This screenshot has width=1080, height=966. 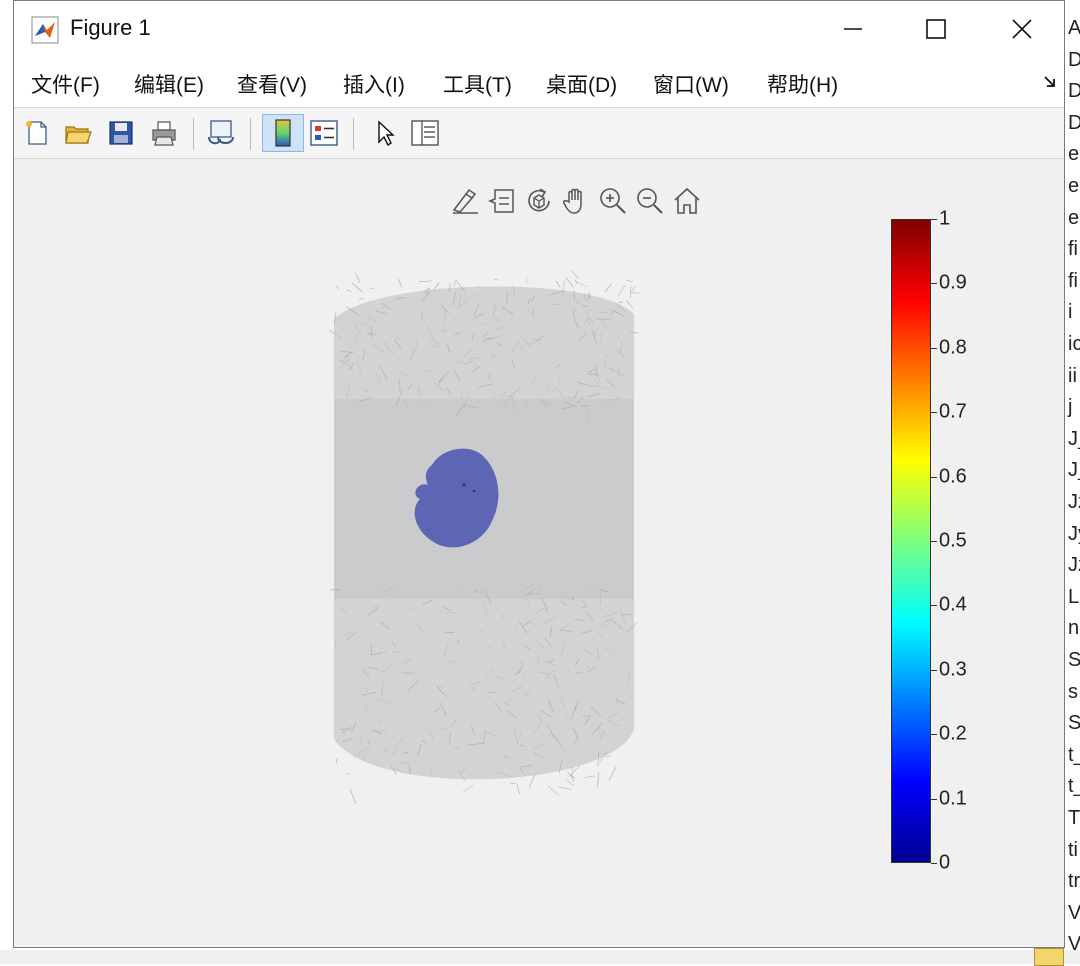 What do you see at coordinates (169, 84) in the screenshot?
I see `menu-edit: 编辑(E)` at bounding box center [169, 84].